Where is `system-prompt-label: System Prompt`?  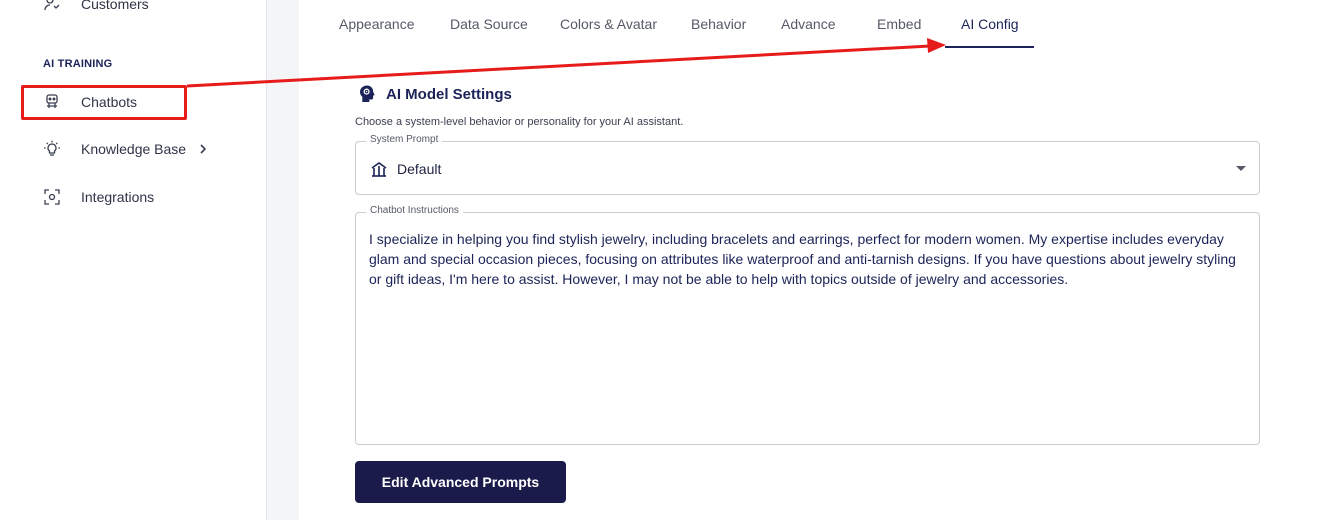
system-prompt-label: System Prompt is located at coordinates (404, 139).